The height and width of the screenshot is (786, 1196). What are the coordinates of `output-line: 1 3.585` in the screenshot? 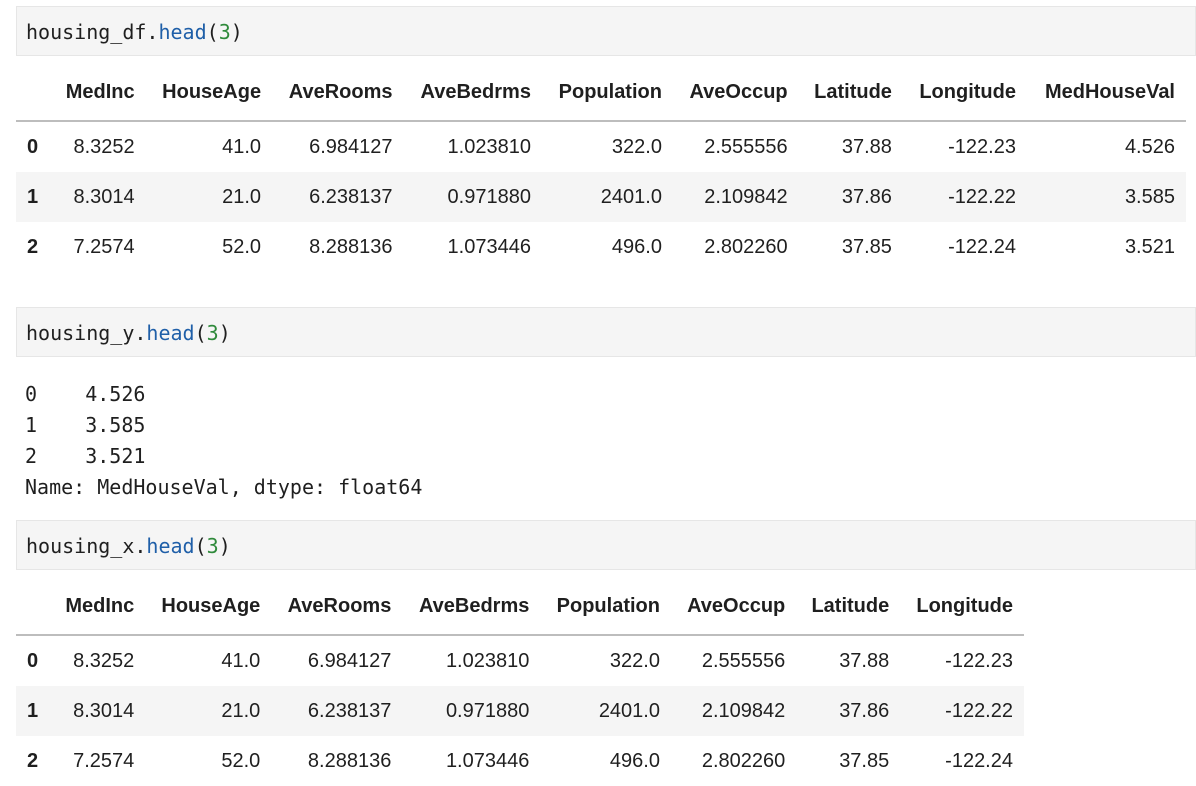 It's located at (85, 425).